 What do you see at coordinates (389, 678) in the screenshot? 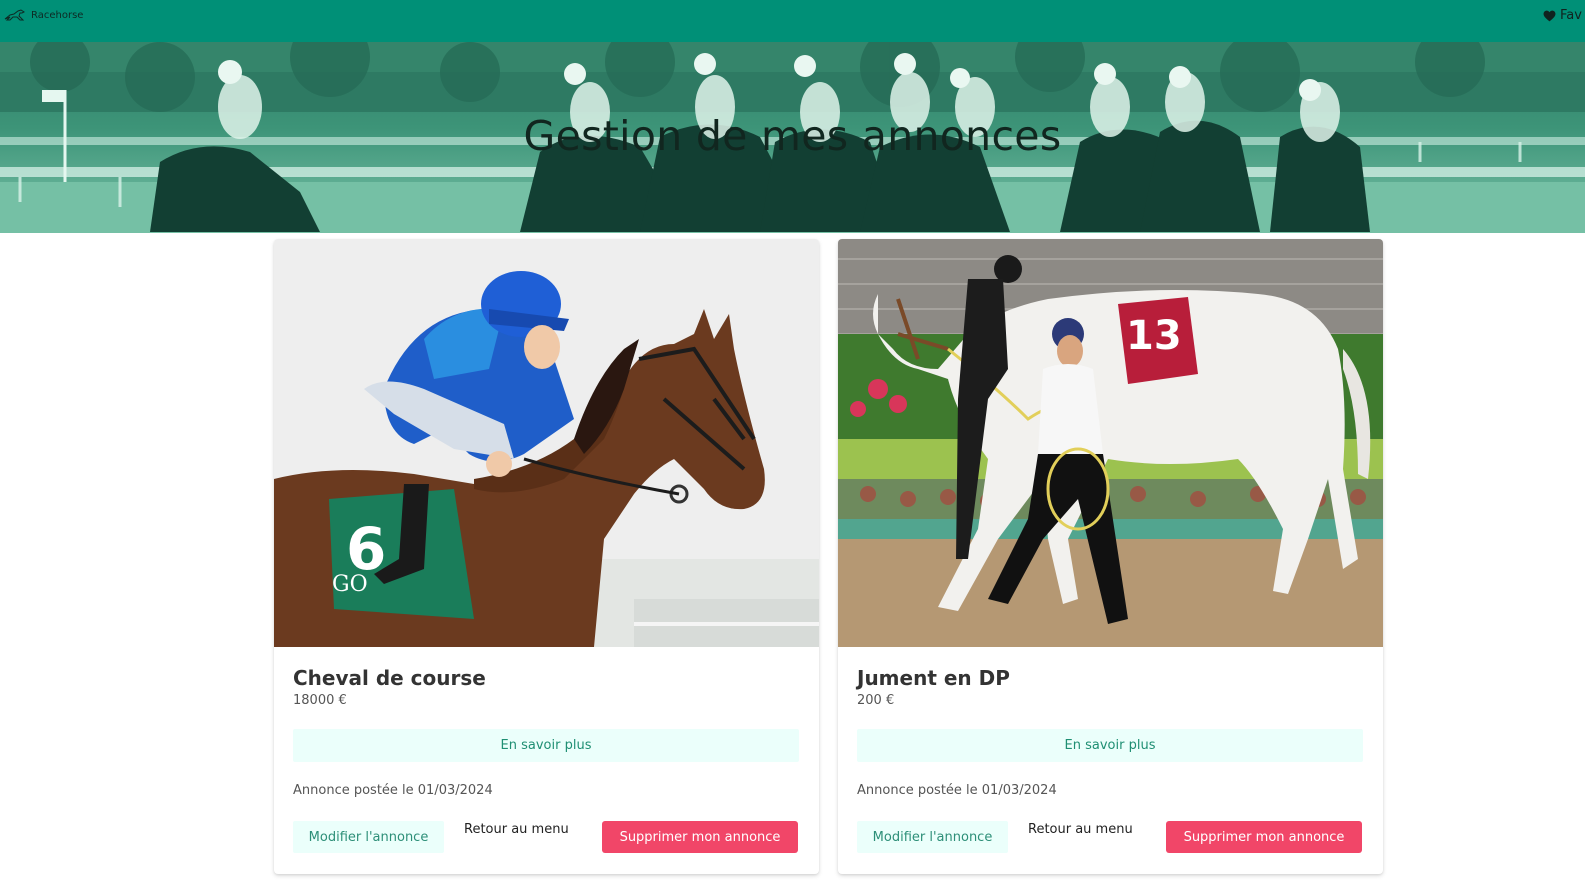
I see `listing-title: Cheval de course` at bounding box center [389, 678].